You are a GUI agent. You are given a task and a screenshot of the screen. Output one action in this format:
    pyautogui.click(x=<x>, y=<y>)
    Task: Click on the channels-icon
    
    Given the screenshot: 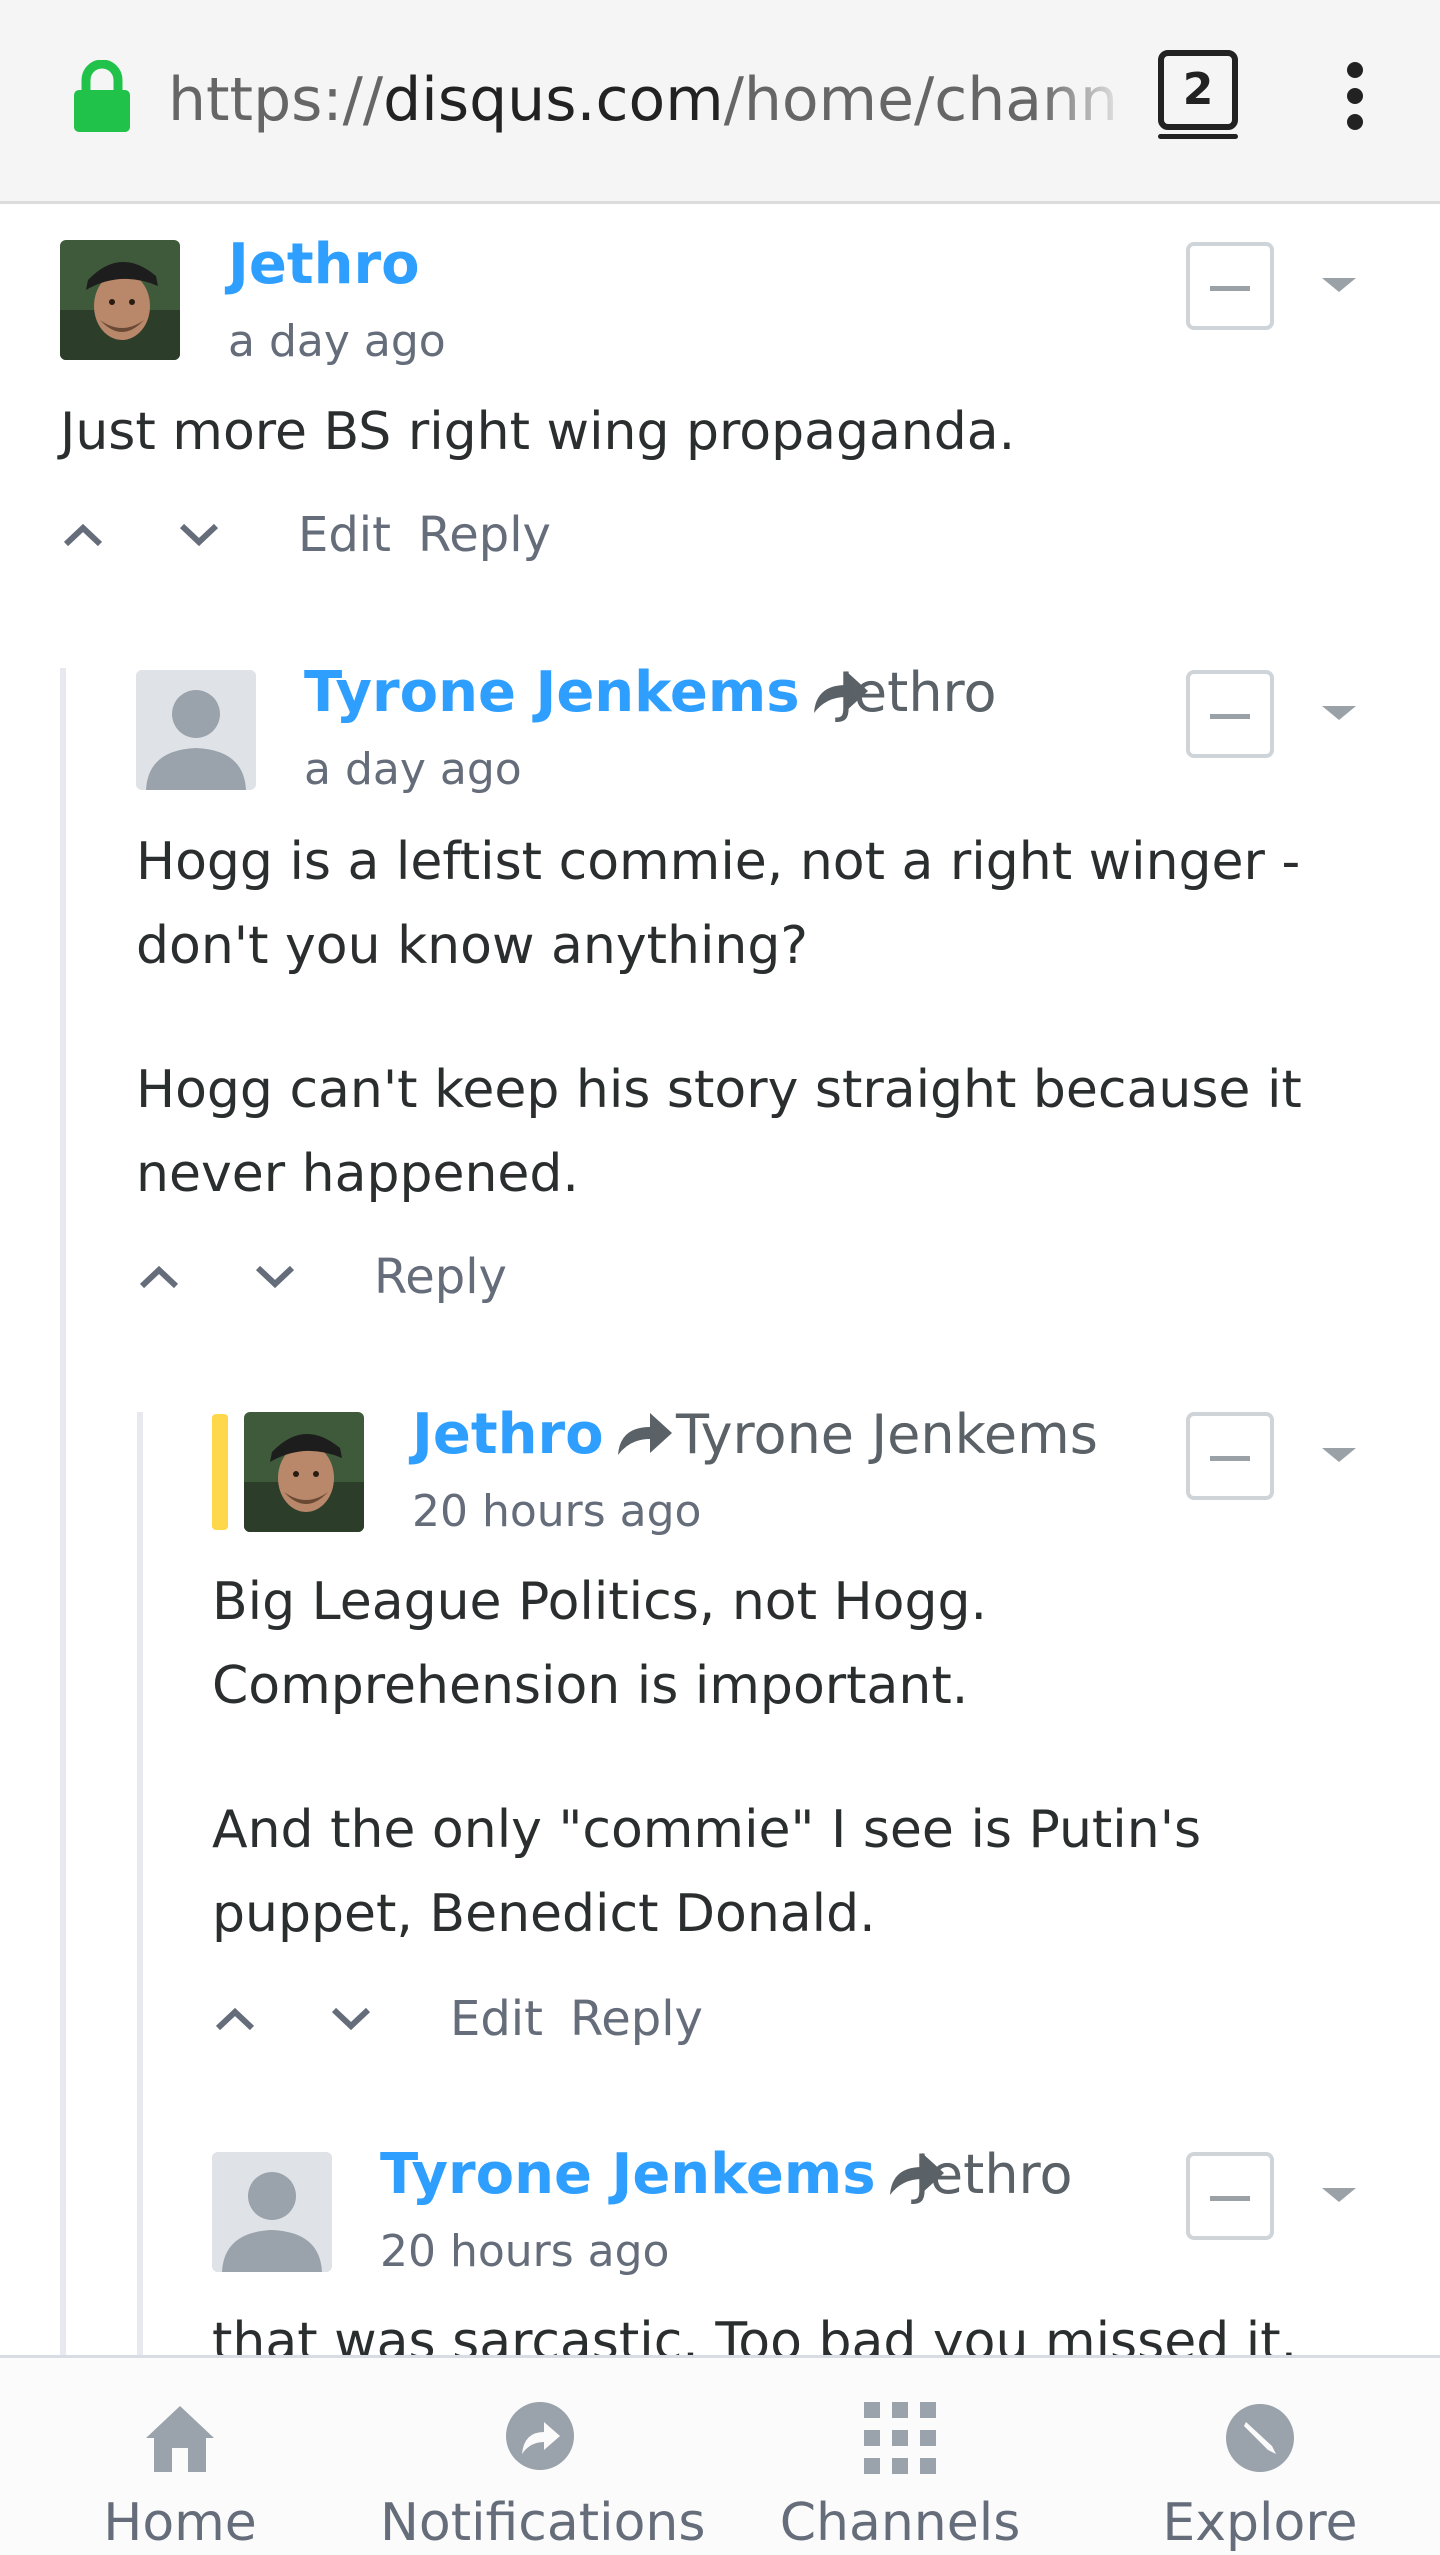 What is the action you would take?
    pyautogui.click(x=900, y=2438)
    